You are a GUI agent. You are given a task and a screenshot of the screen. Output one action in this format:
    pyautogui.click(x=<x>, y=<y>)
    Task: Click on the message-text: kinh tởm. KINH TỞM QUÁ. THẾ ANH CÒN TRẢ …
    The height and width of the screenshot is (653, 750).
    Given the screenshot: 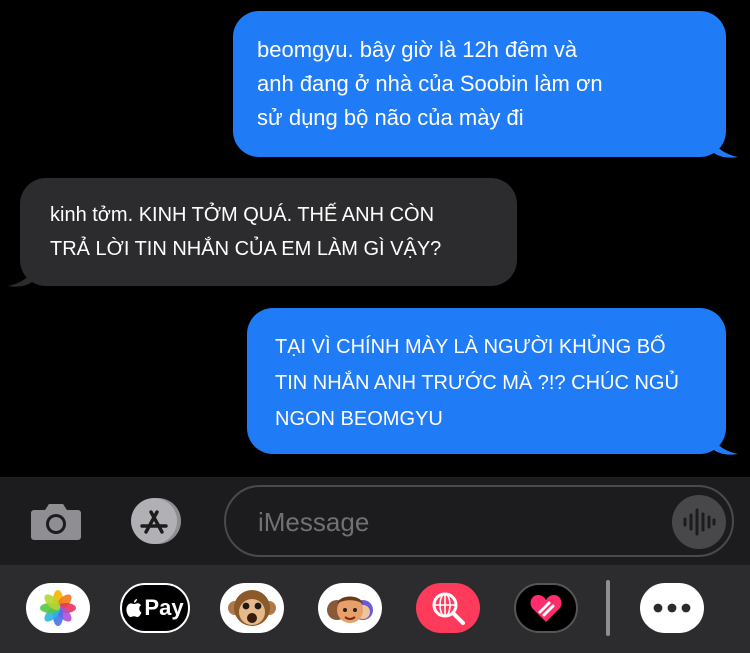 What is the action you would take?
    pyautogui.click(x=246, y=232)
    